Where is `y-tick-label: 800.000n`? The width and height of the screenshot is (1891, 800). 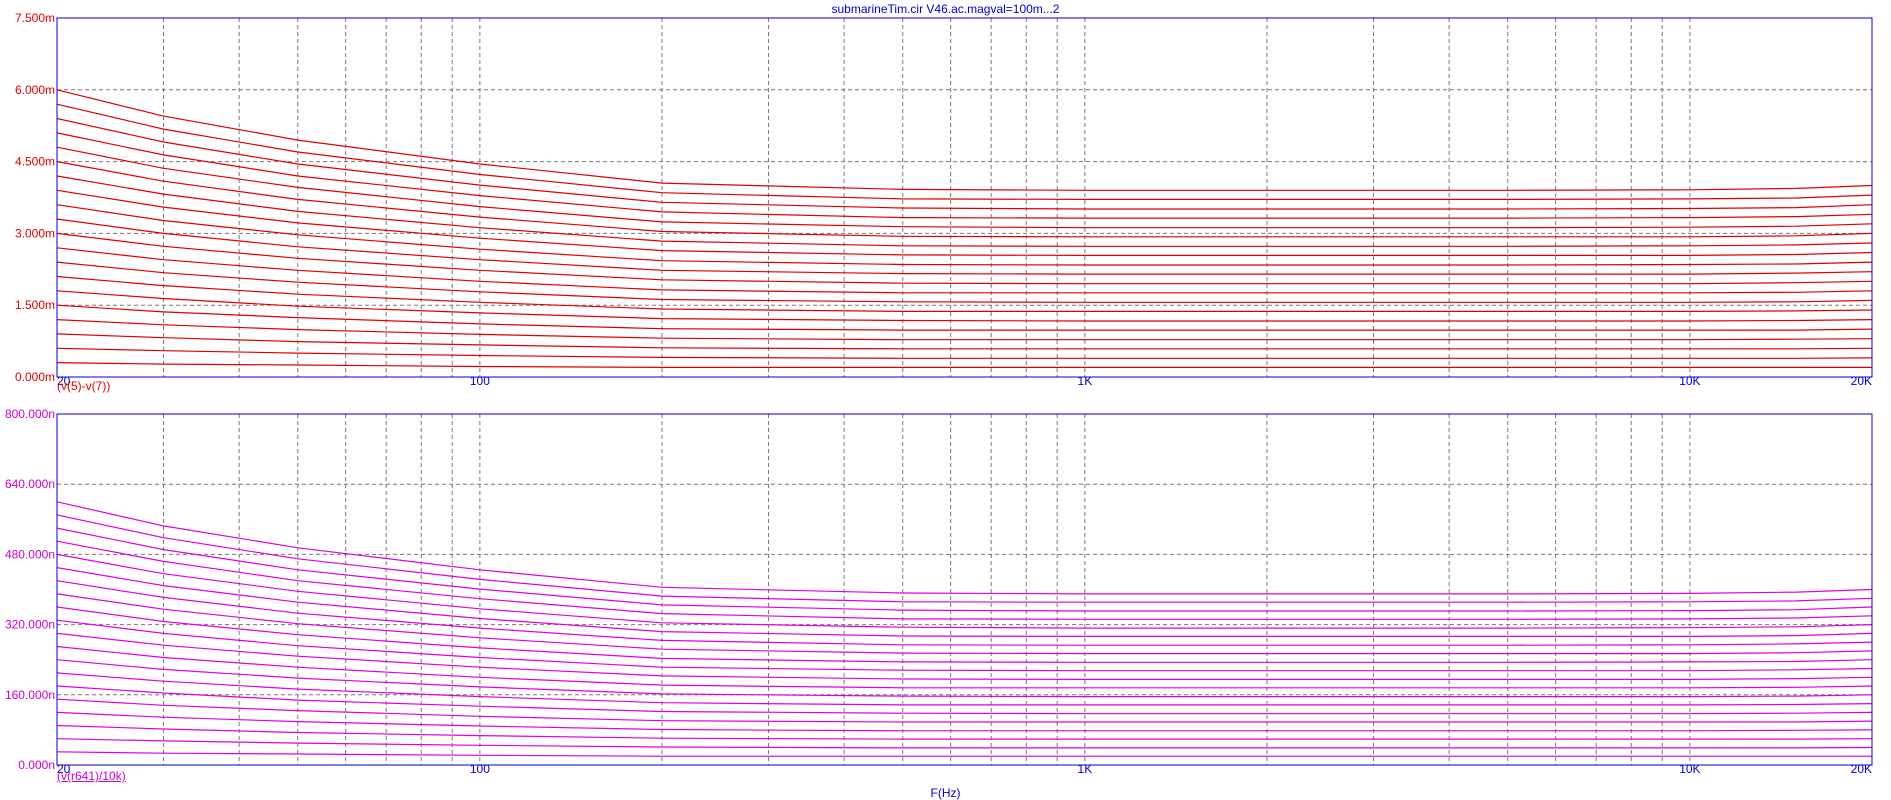 y-tick-label: 800.000n is located at coordinates (30, 414).